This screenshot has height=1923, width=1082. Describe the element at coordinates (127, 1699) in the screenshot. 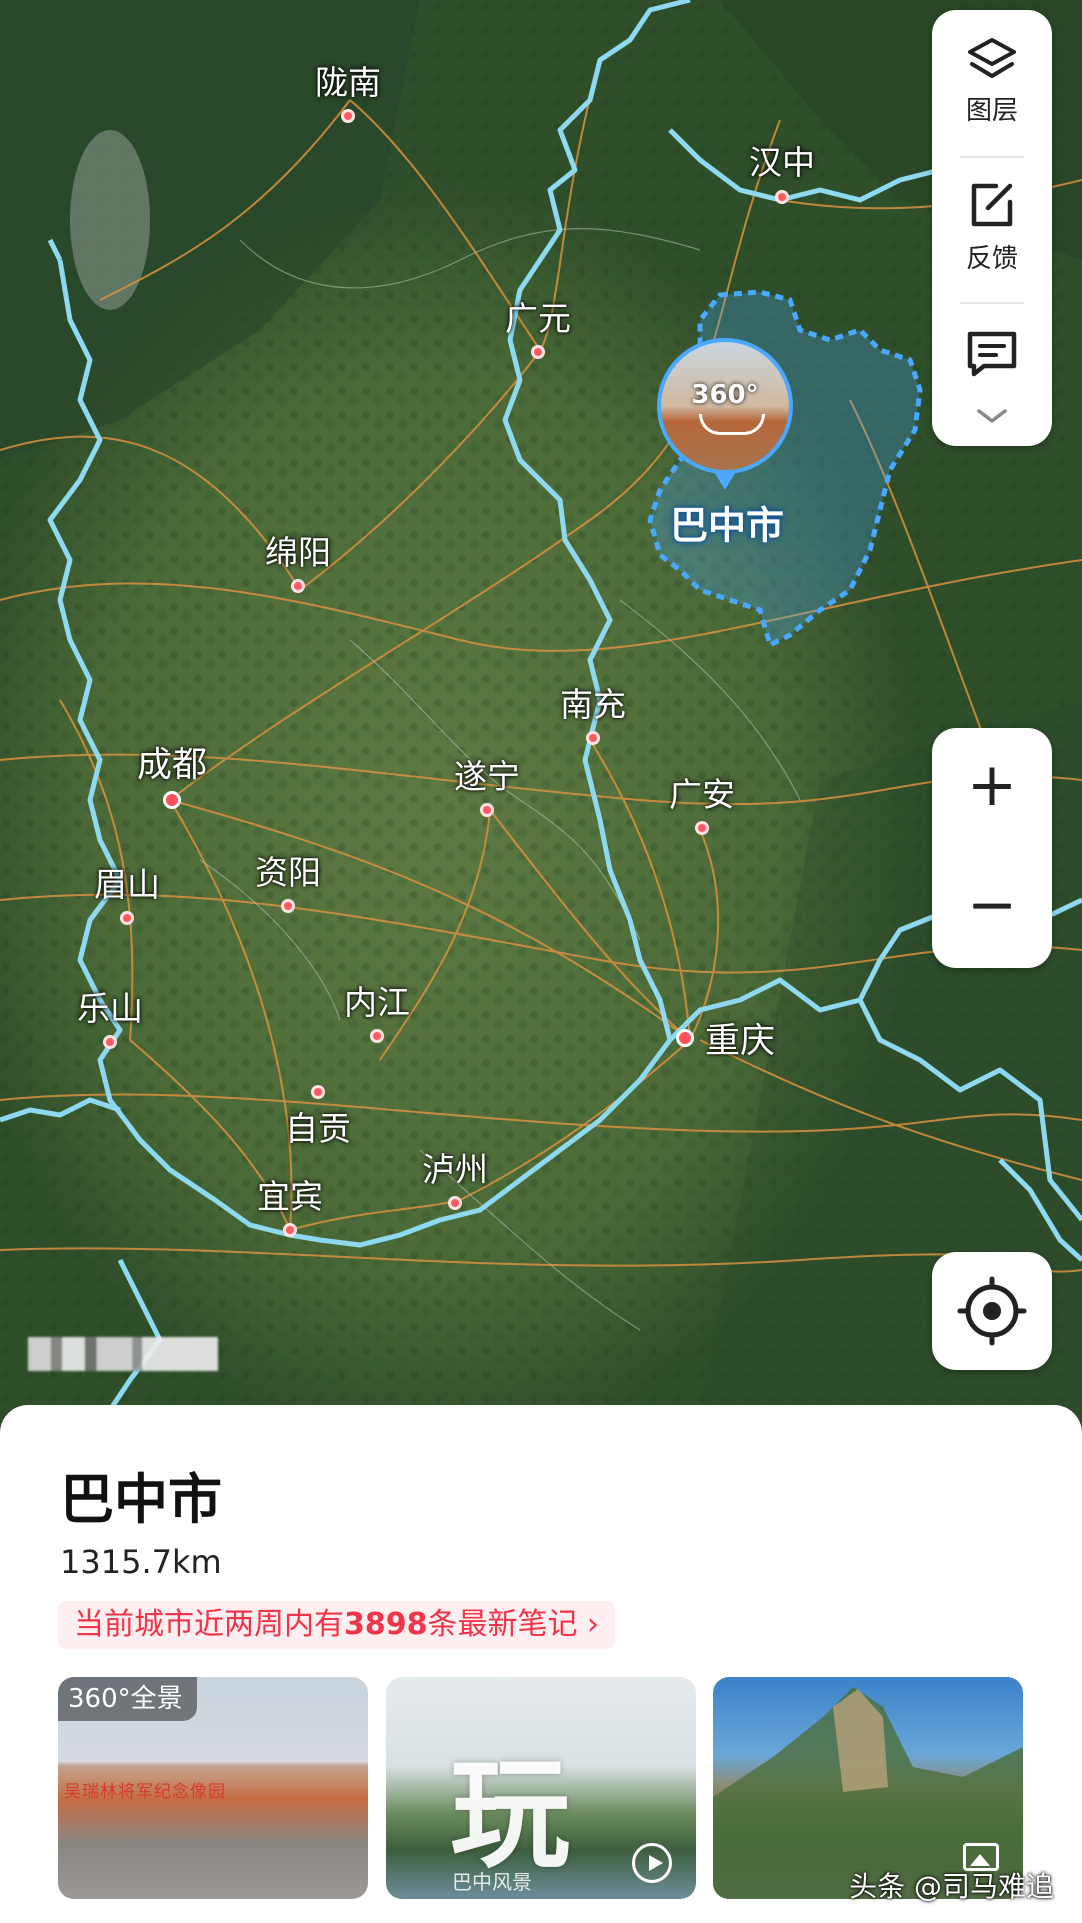

I see `panorama-badge: 360°全景` at that location.